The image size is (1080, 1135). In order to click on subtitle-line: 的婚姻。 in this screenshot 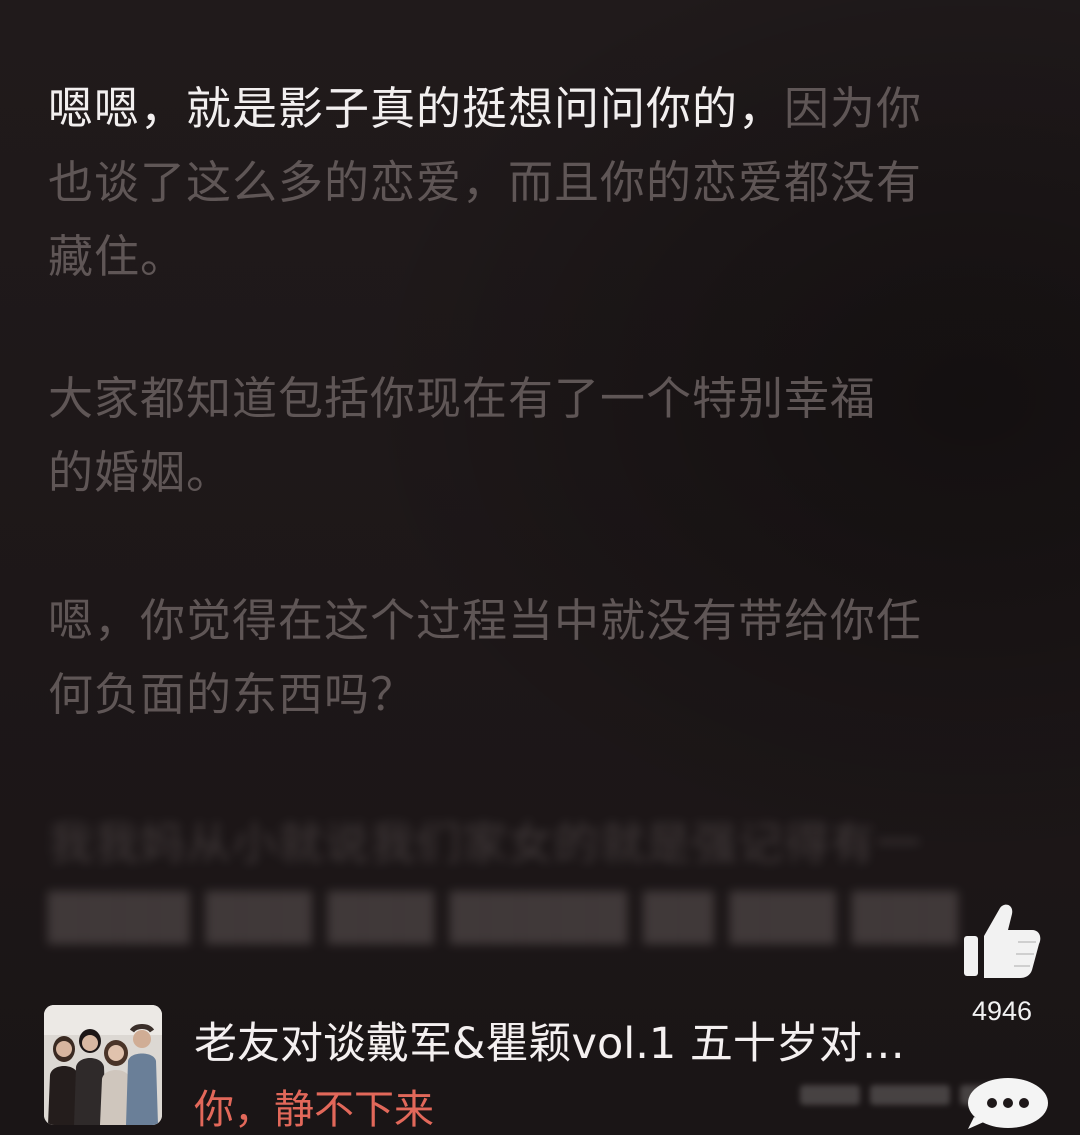, I will do `click(140, 472)`.